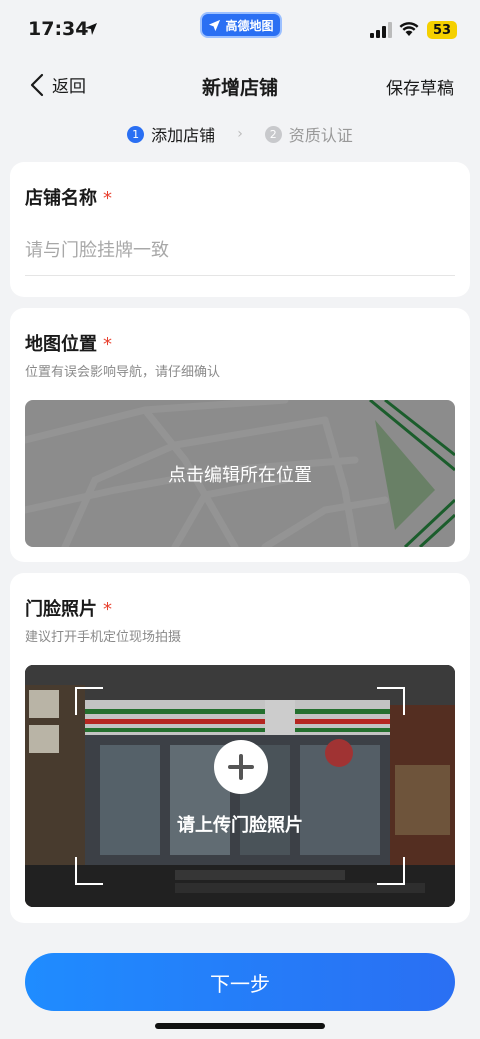  Describe the element at coordinates (68, 609) in the screenshot. I see `storefront-photo-title: 门脸照片 *` at that location.